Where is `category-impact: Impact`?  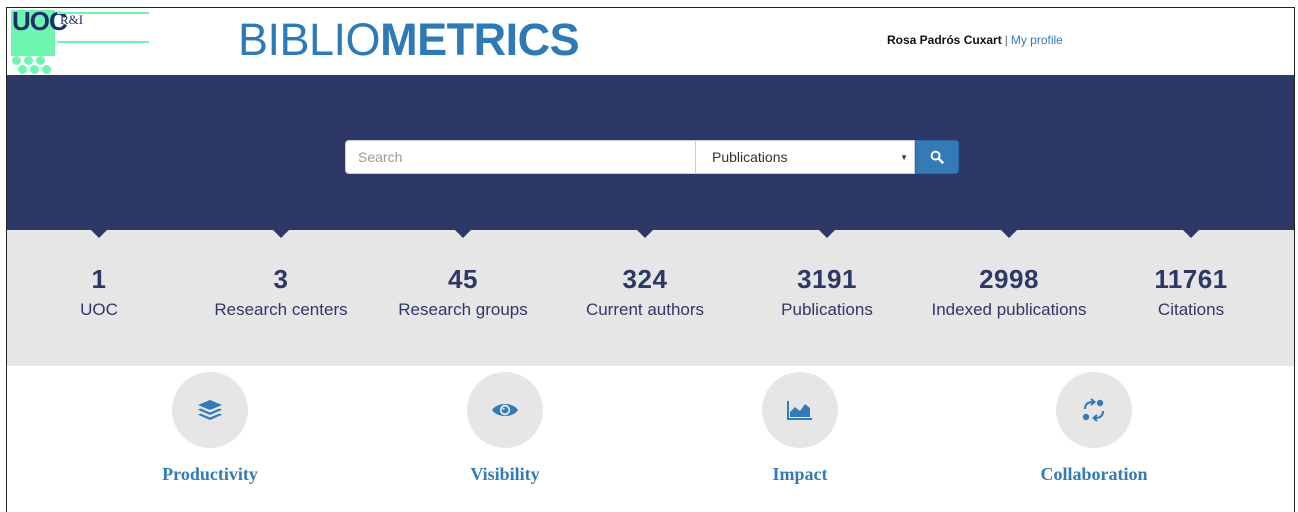
category-impact: Impact is located at coordinates (800, 428).